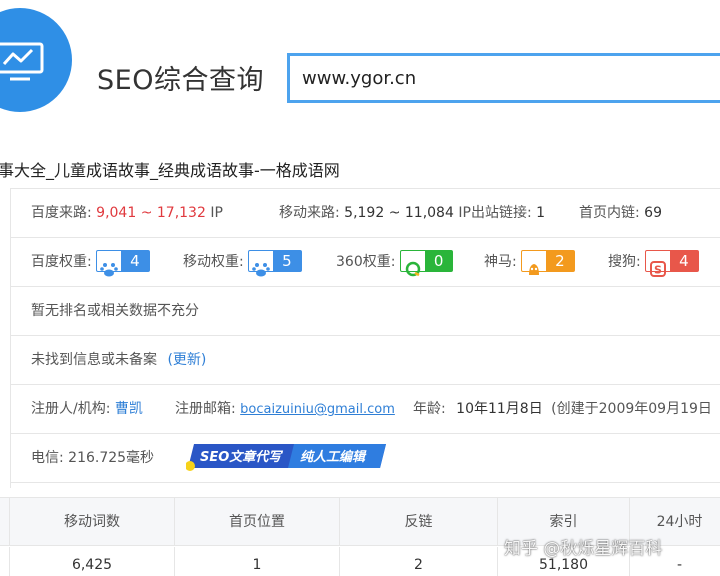 This screenshot has height=576, width=720. What do you see at coordinates (541, 213) in the screenshot?
I see `outlinks-value: 1` at bounding box center [541, 213].